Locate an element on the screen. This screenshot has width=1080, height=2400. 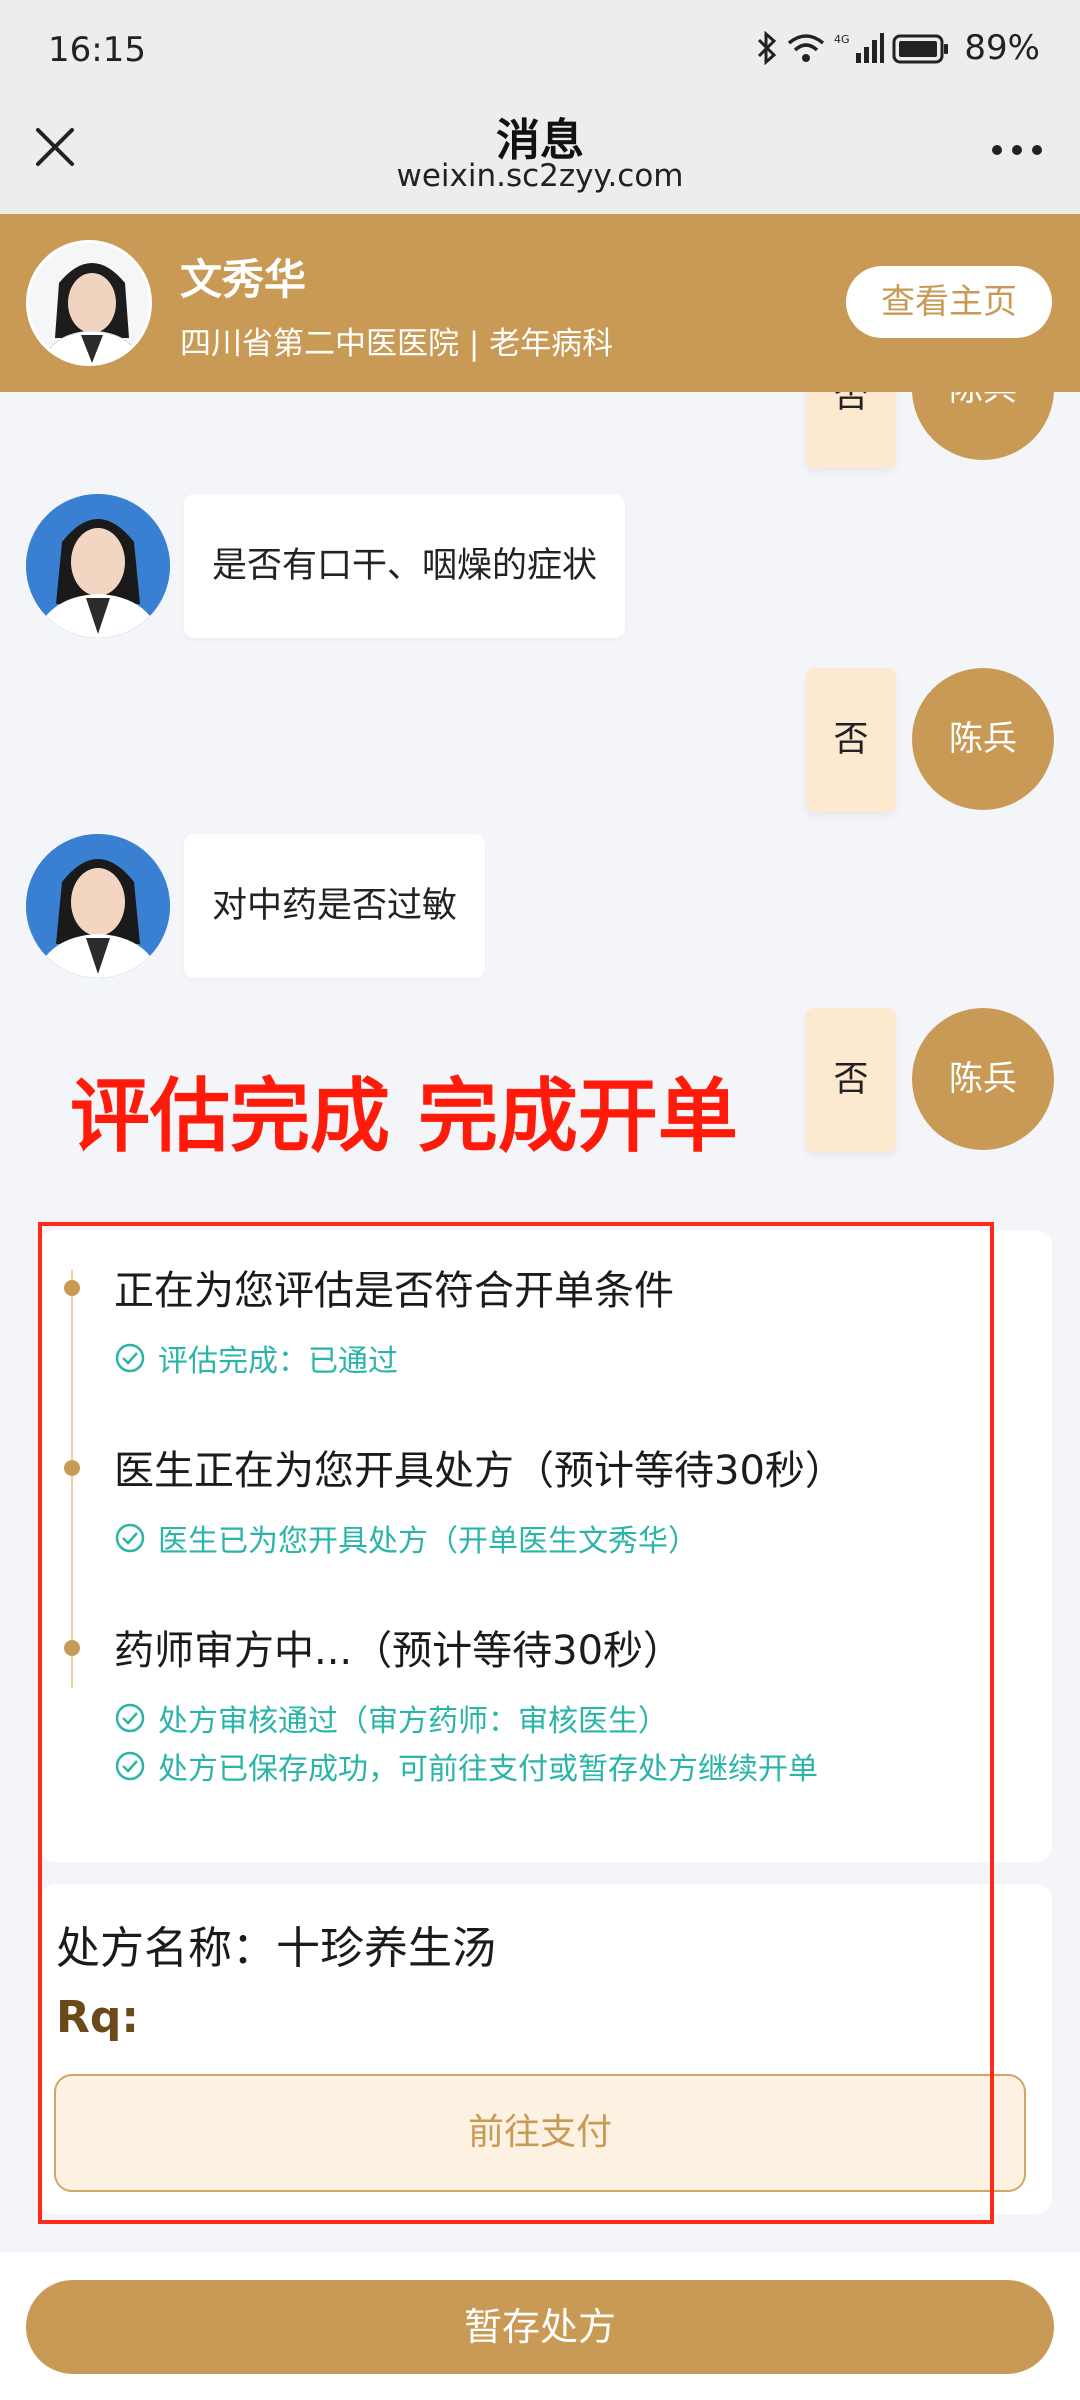
step-note-text: 处方审核通过（审方药师：审核医生） is located at coordinates (413, 1721).